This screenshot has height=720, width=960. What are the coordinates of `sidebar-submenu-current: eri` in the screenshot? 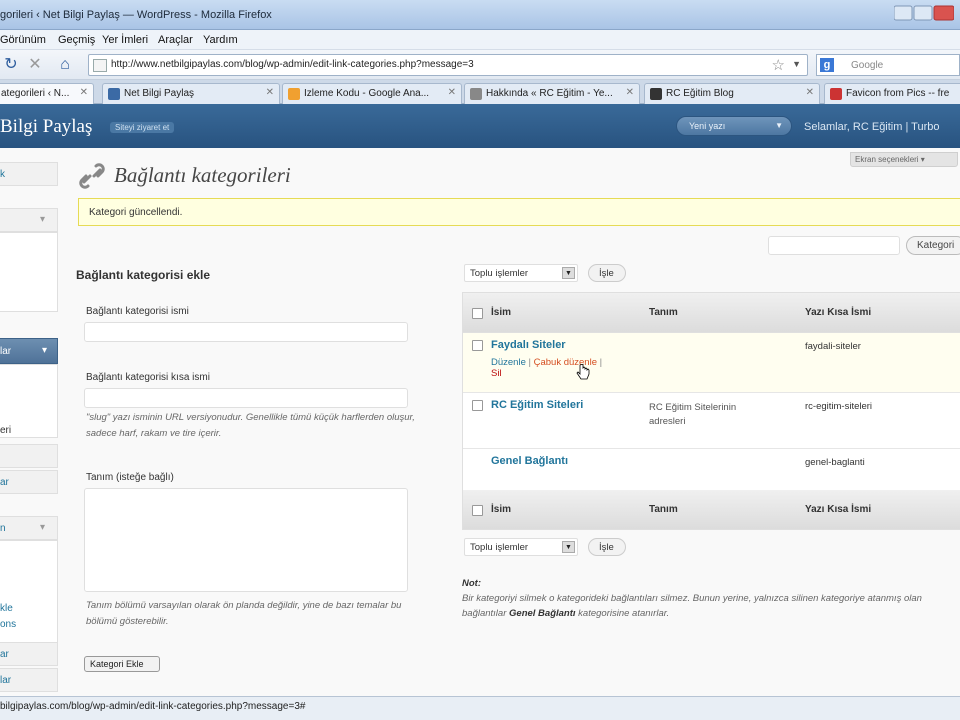 It's located at (5, 430).